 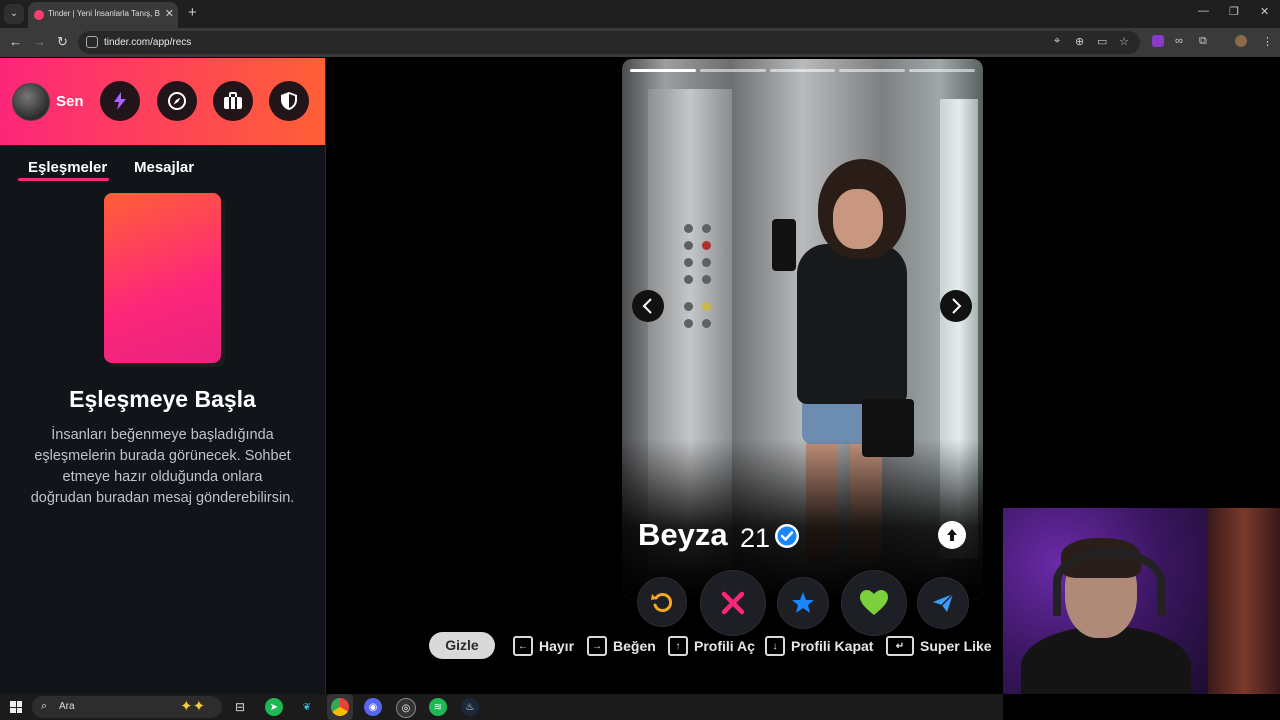 I want to click on url-text: tinder.com/app/recs, so click(x=148, y=42).